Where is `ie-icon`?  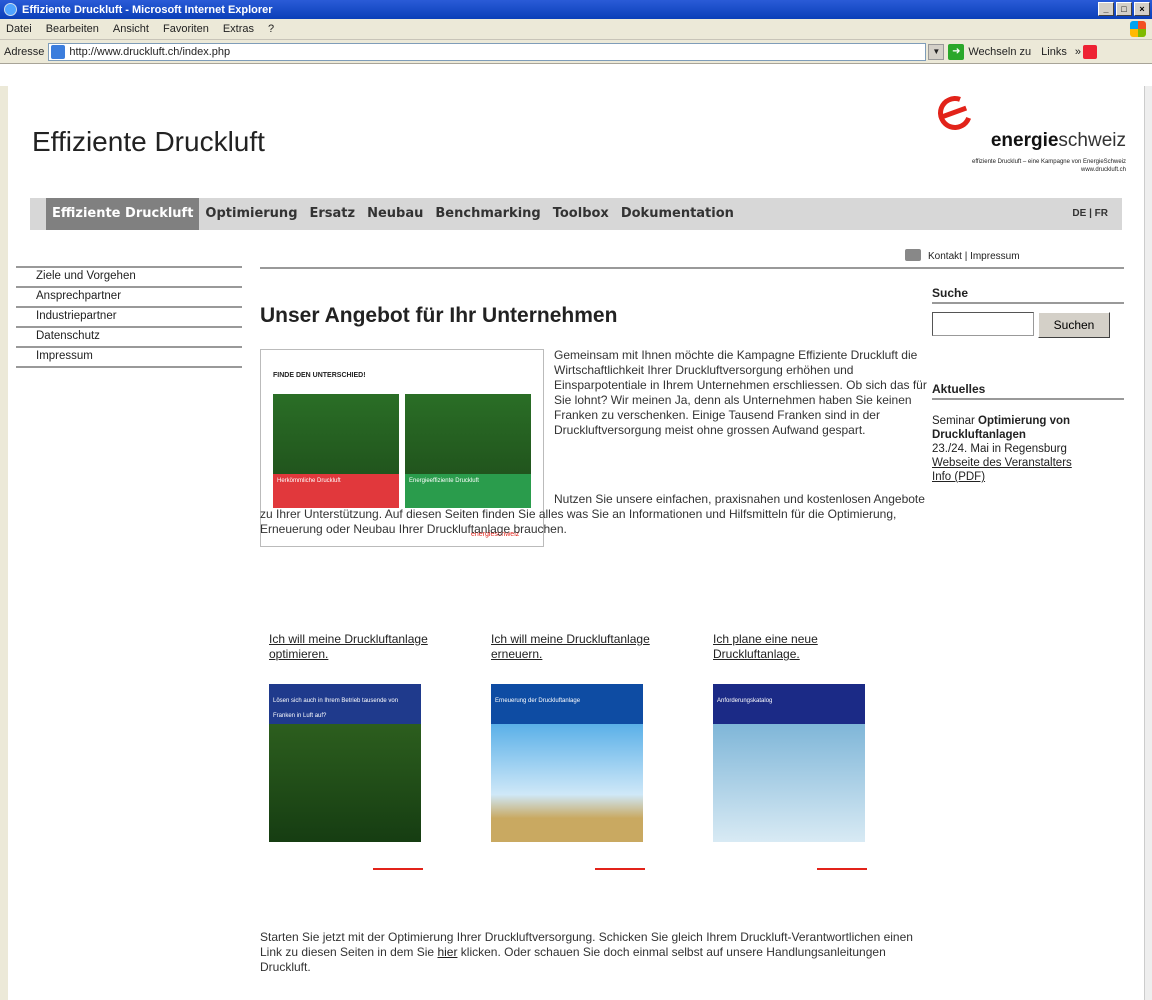
ie-icon is located at coordinates (10, 9).